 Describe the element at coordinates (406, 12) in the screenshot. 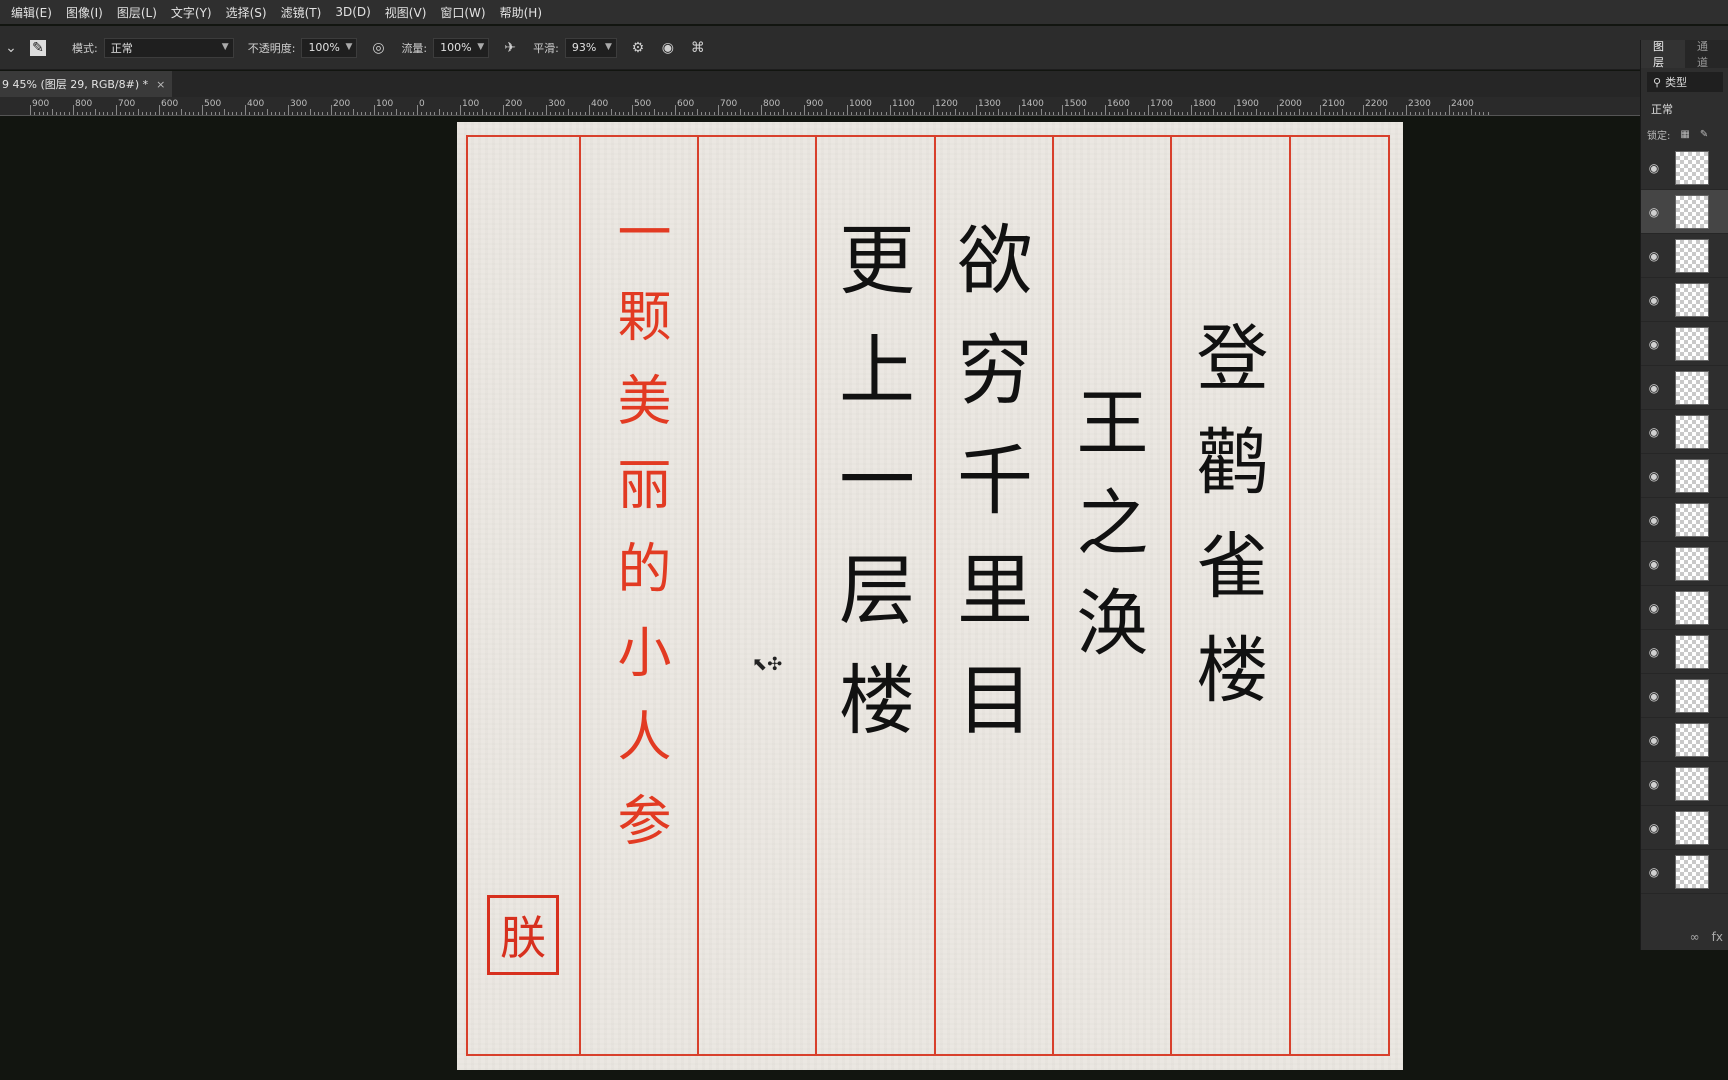

I see `menu-item: 视图(V)` at that location.